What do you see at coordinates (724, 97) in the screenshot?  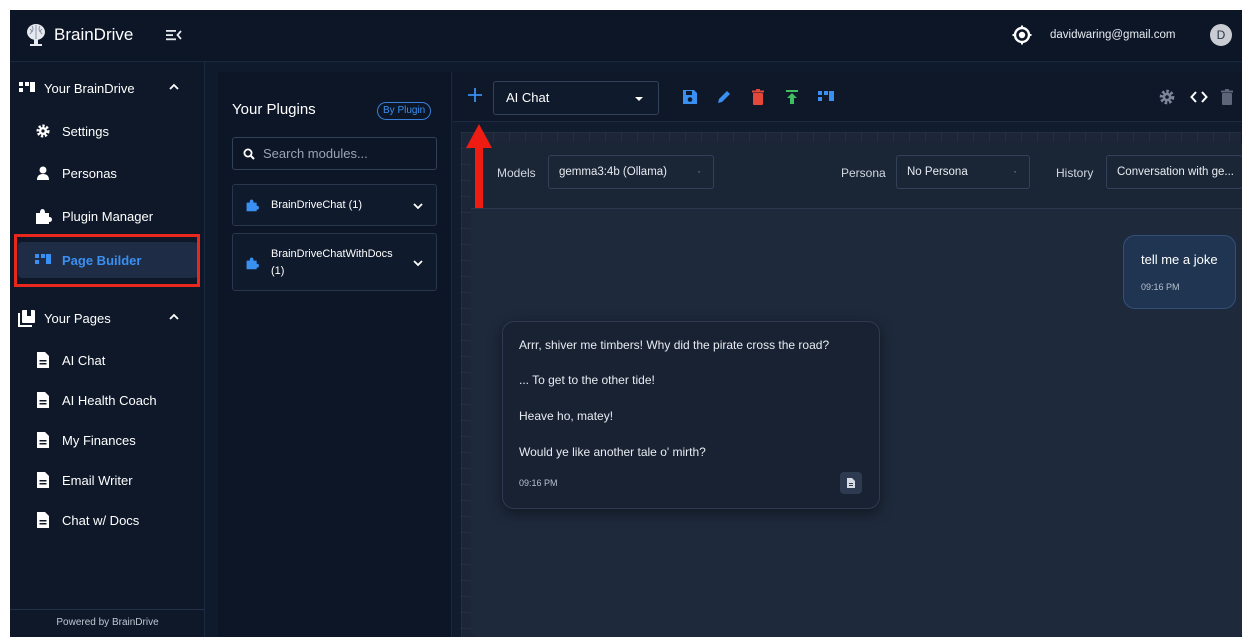 I see `edit-icon` at bounding box center [724, 97].